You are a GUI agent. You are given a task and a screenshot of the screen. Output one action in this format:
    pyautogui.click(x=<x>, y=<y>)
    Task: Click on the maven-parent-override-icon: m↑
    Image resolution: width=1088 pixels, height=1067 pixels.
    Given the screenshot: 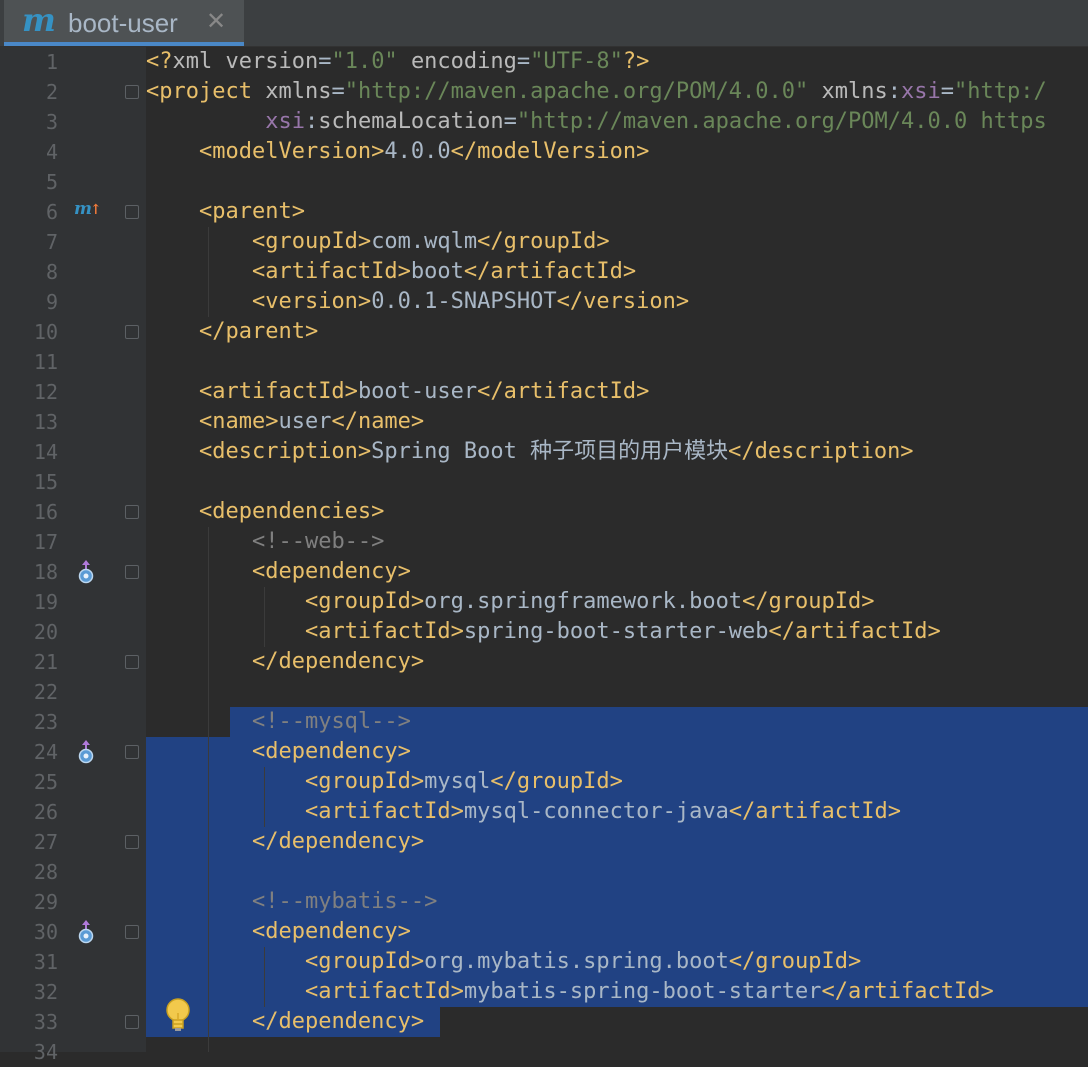 What is the action you would take?
    pyautogui.click(x=88, y=209)
    